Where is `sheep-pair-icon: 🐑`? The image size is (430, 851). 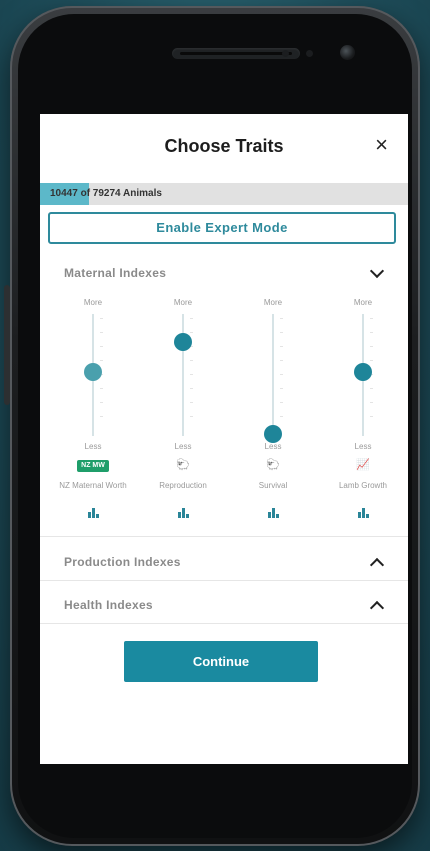
sheep-pair-icon: 🐑 is located at coordinates (273, 465).